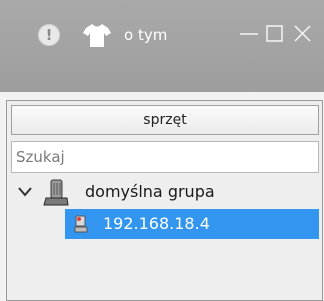  What do you see at coordinates (56, 192) in the screenshot?
I see `device-group-icon` at bounding box center [56, 192].